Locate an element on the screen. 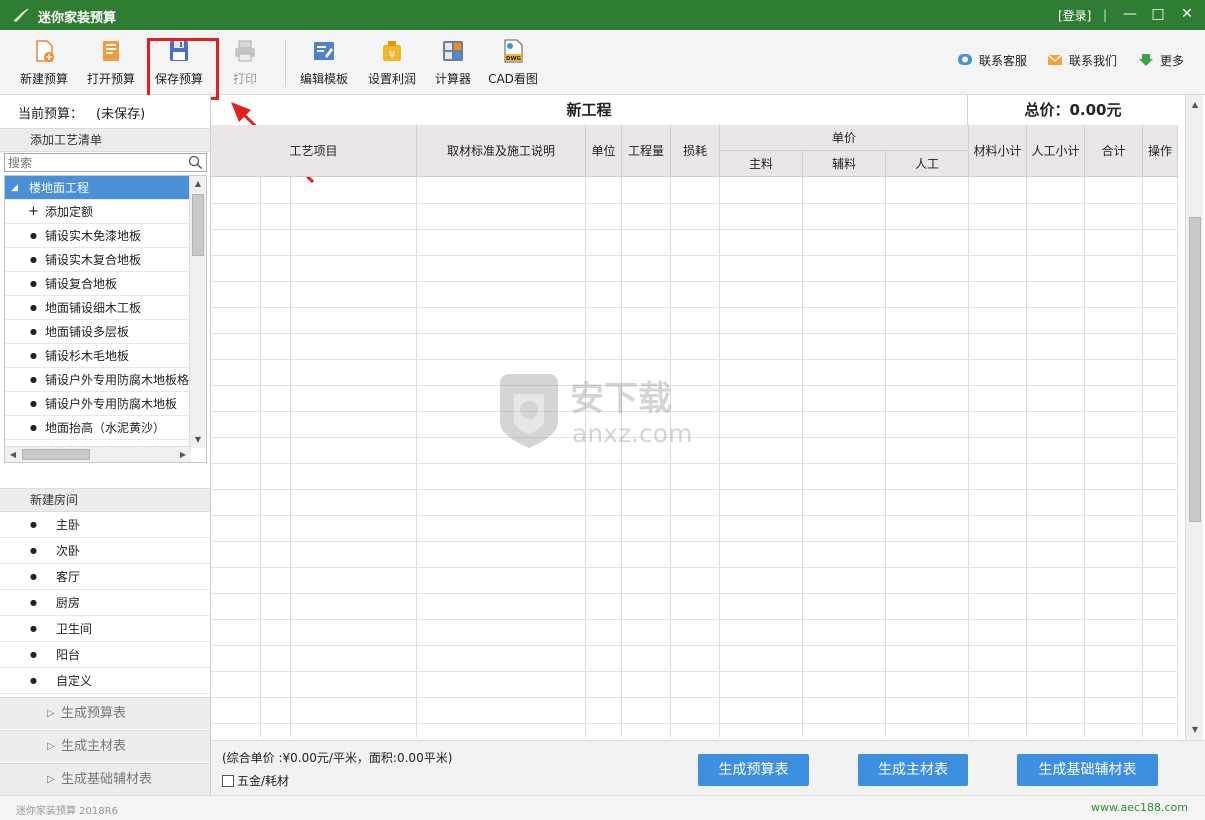 Image resolution: width=1205 pixels, height=820 pixels. list-item: ● 铺设户外专用防腐木地板 is located at coordinates (98, 404).